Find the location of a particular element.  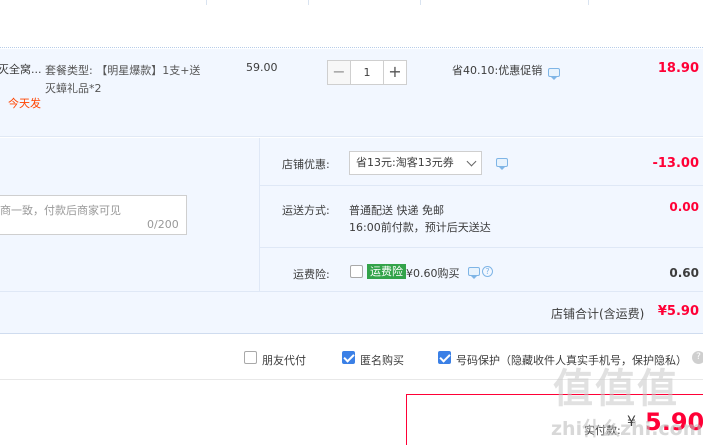

shipping-label: 运送方式: is located at coordinates (306, 210).